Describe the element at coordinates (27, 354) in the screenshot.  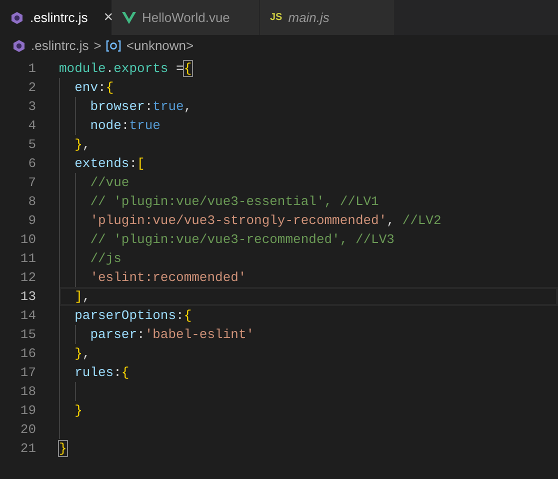
I see `line-number: 16` at that location.